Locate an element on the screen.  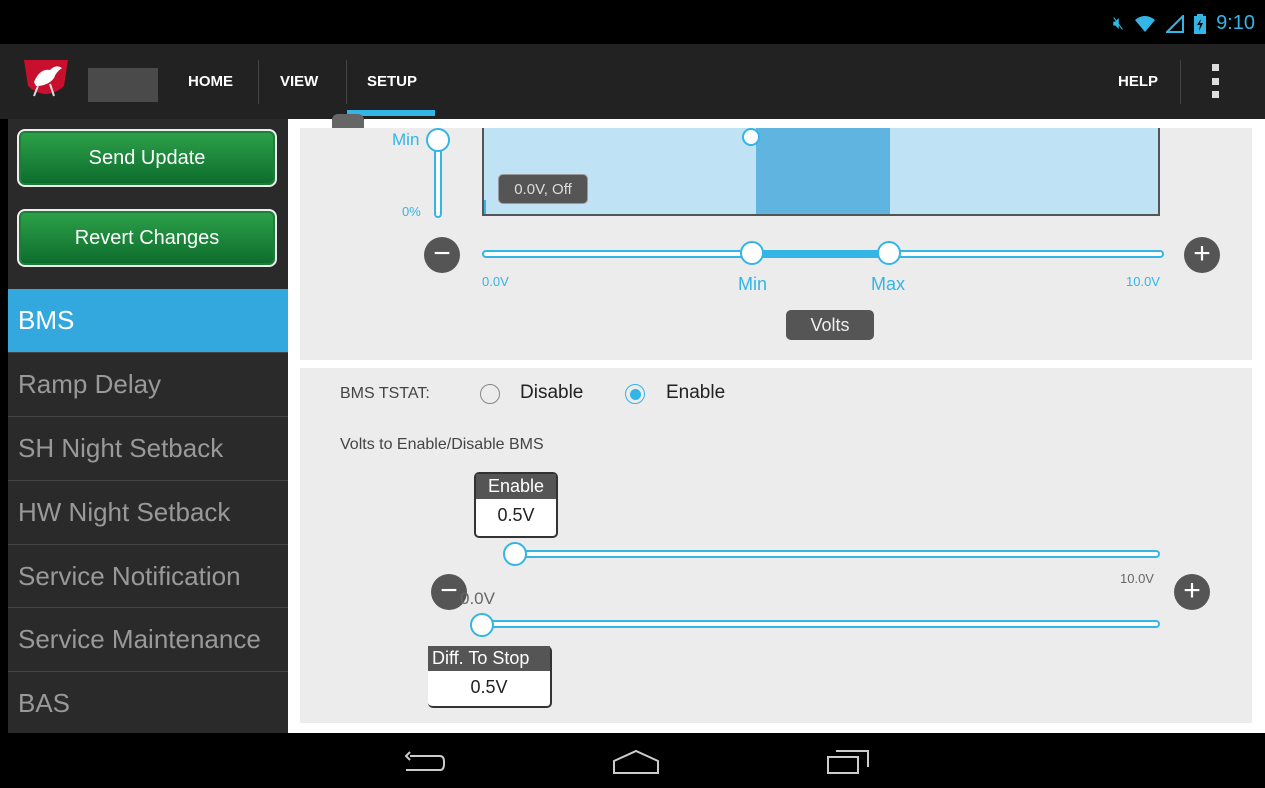
unit-button: Volts is located at coordinates (830, 325).